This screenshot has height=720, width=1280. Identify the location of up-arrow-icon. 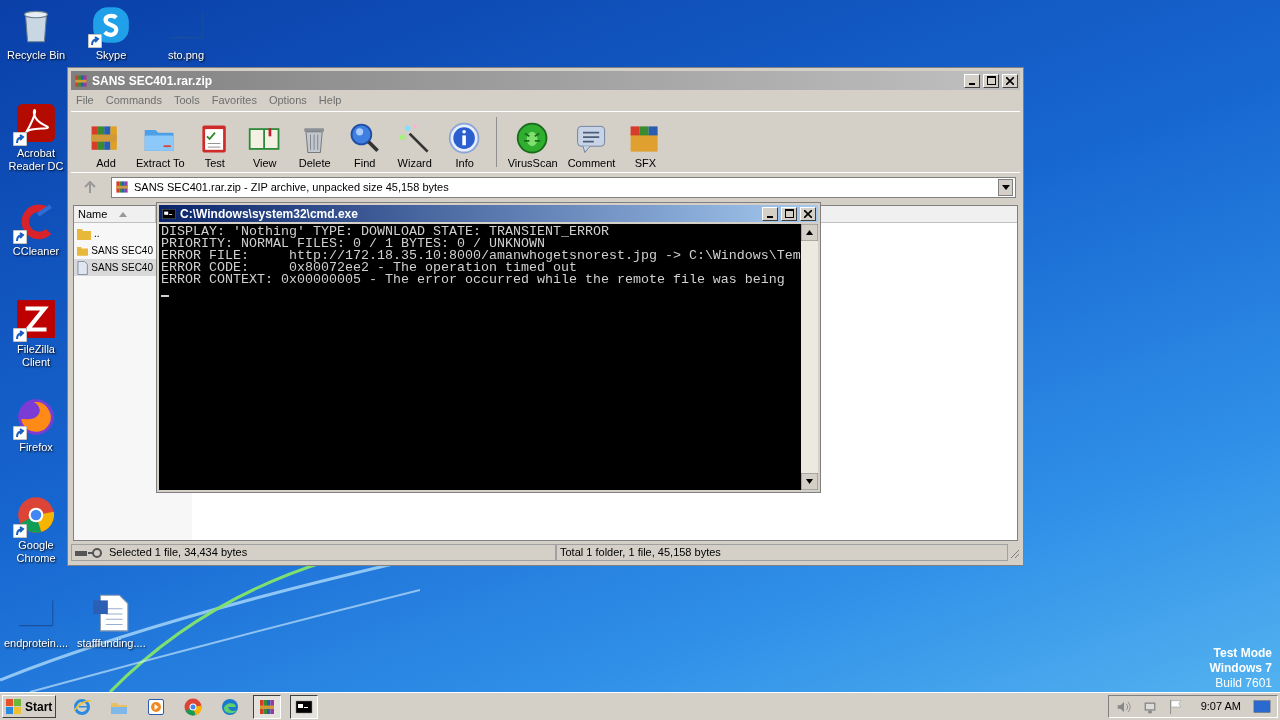
(90, 187).